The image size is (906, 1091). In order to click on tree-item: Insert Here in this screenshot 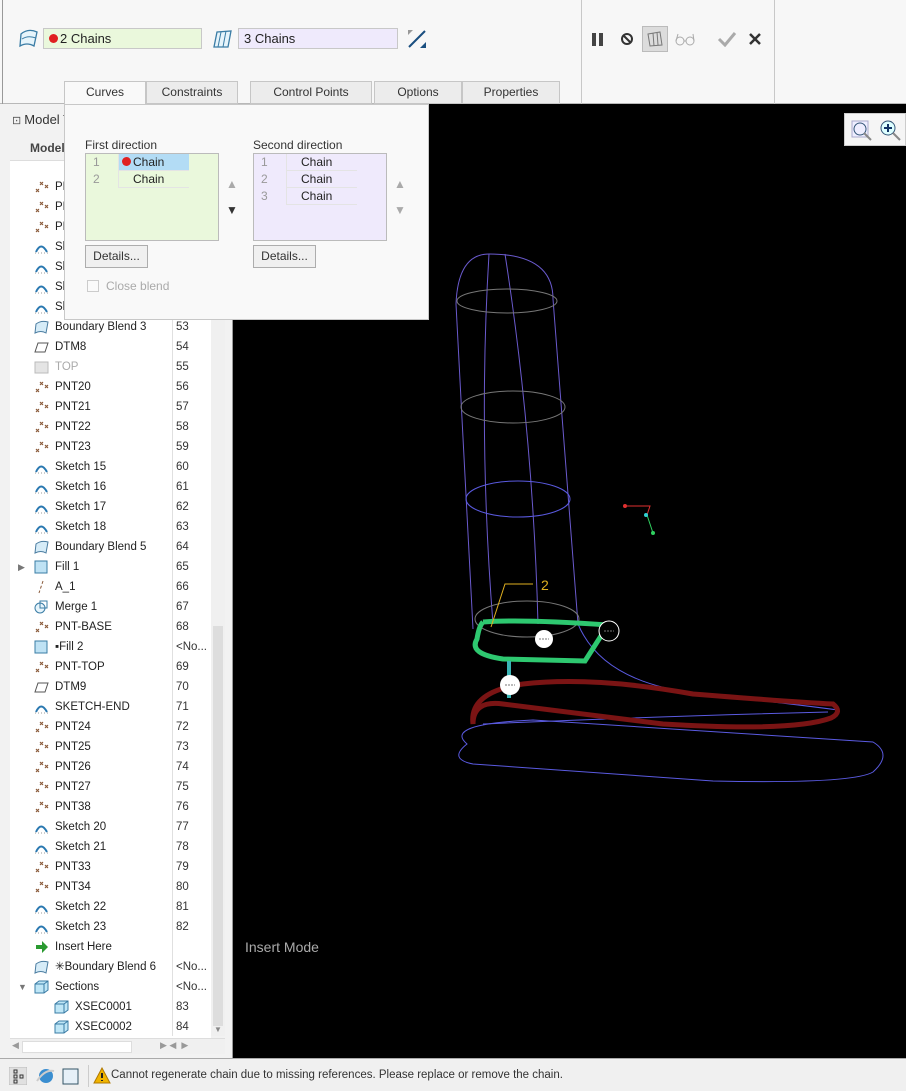, I will do `click(110, 947)`.